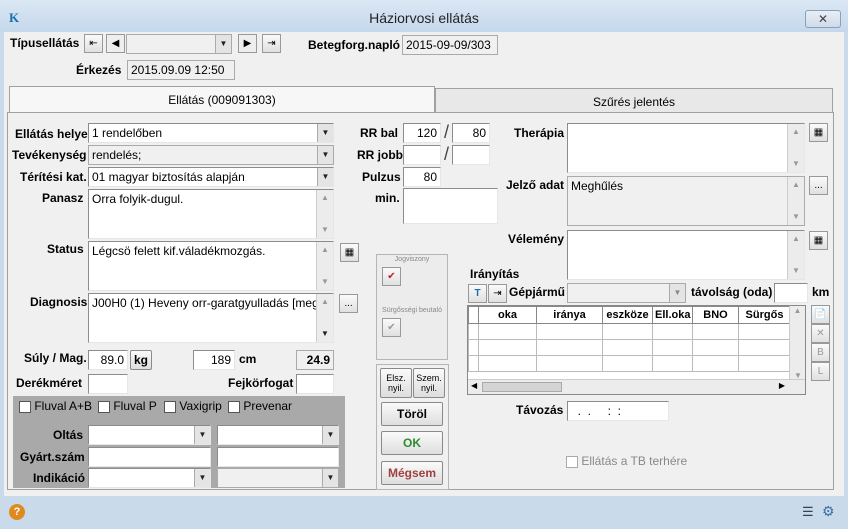 Image resolution: width=848 pixels, height=529 pixels. Describe the element at coordinates (618, 411) in the screenshot. I see `tavozas-input: . . : :` at that location.